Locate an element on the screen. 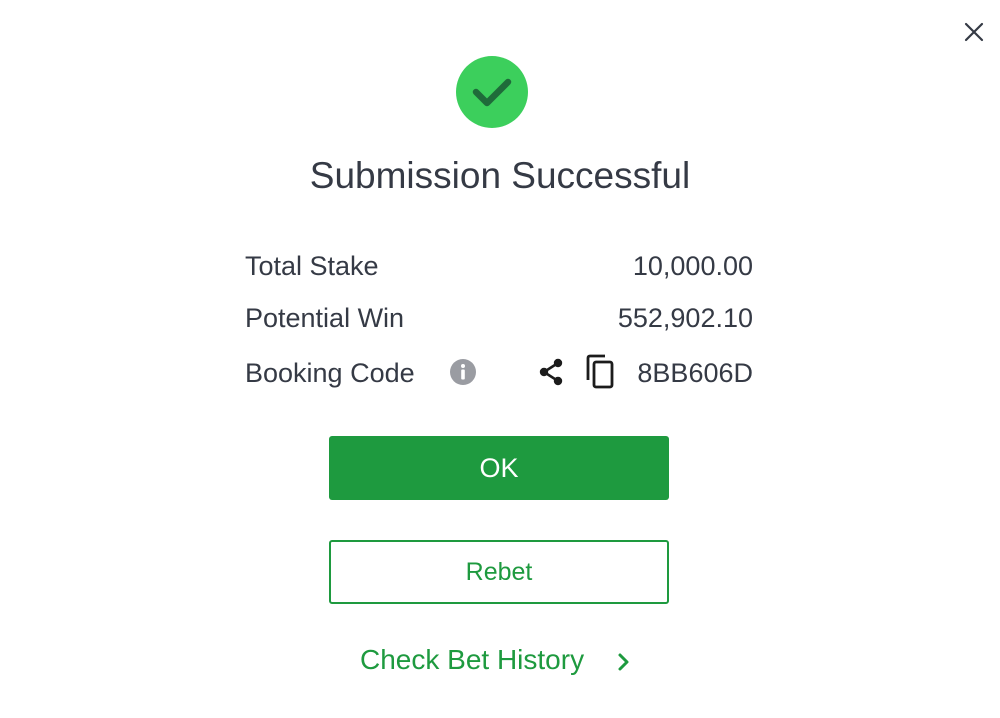 The width and height of the screenshot is (1000, 718). success-check-icon is located at coordinates (492, 92).